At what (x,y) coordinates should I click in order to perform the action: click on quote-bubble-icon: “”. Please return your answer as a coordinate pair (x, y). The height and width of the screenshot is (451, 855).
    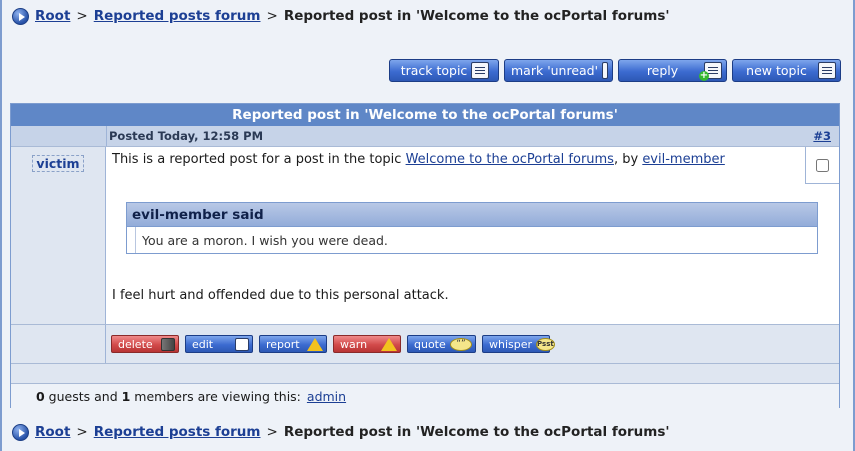
    Looking at the image, I should click on (461, 344).